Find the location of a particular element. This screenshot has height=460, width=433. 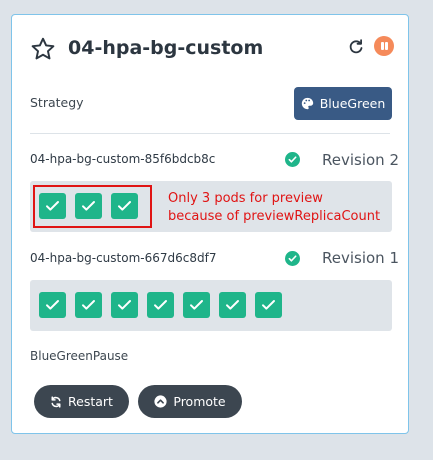

rollout-header: 04-hpa-bg-custom is located at coordinates (210, 50).